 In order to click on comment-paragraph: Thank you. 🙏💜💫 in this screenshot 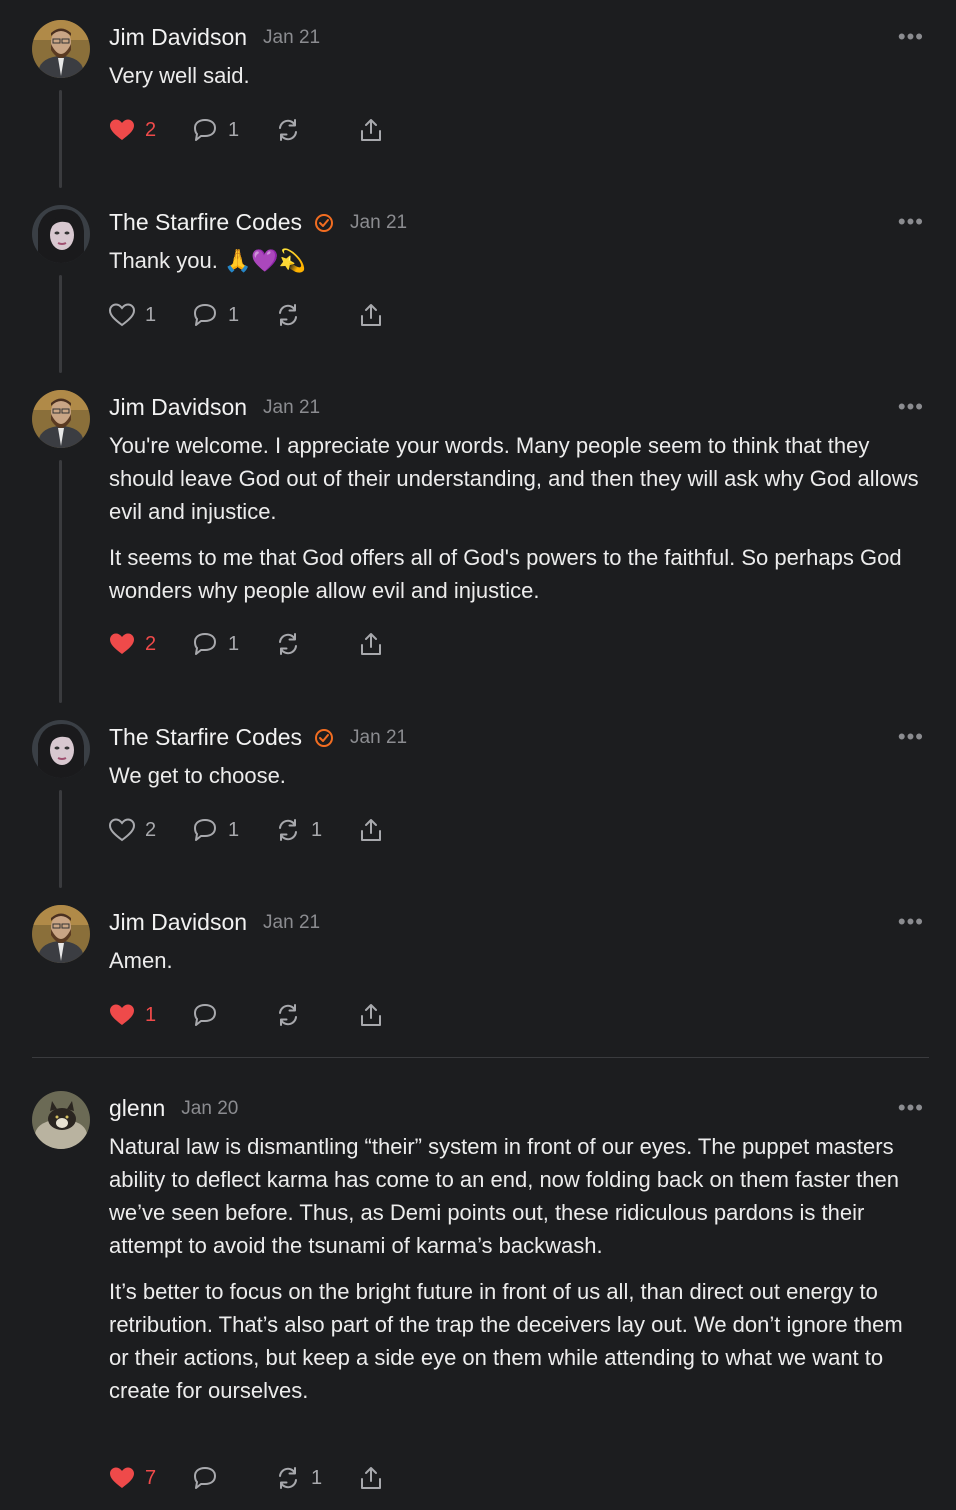, I will do `click(208, 260)`.